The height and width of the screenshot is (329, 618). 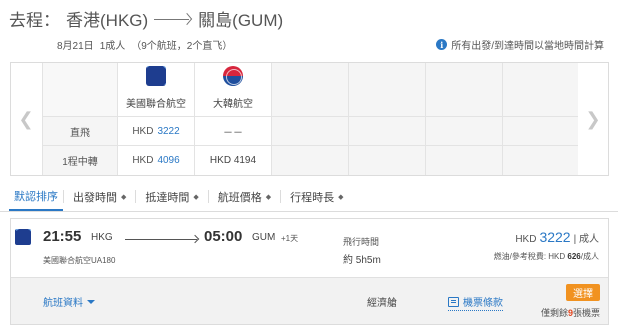 What do you see at coordinates (107, 20) in the screenshot?
I see `origin-city: 香港(HKG)` at bounding box center [107, 20].